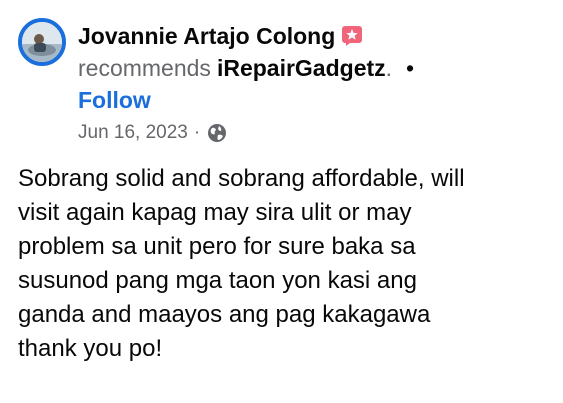 This screenshot has height=403, width=563. I want to click on avatar, so click(42, 42).